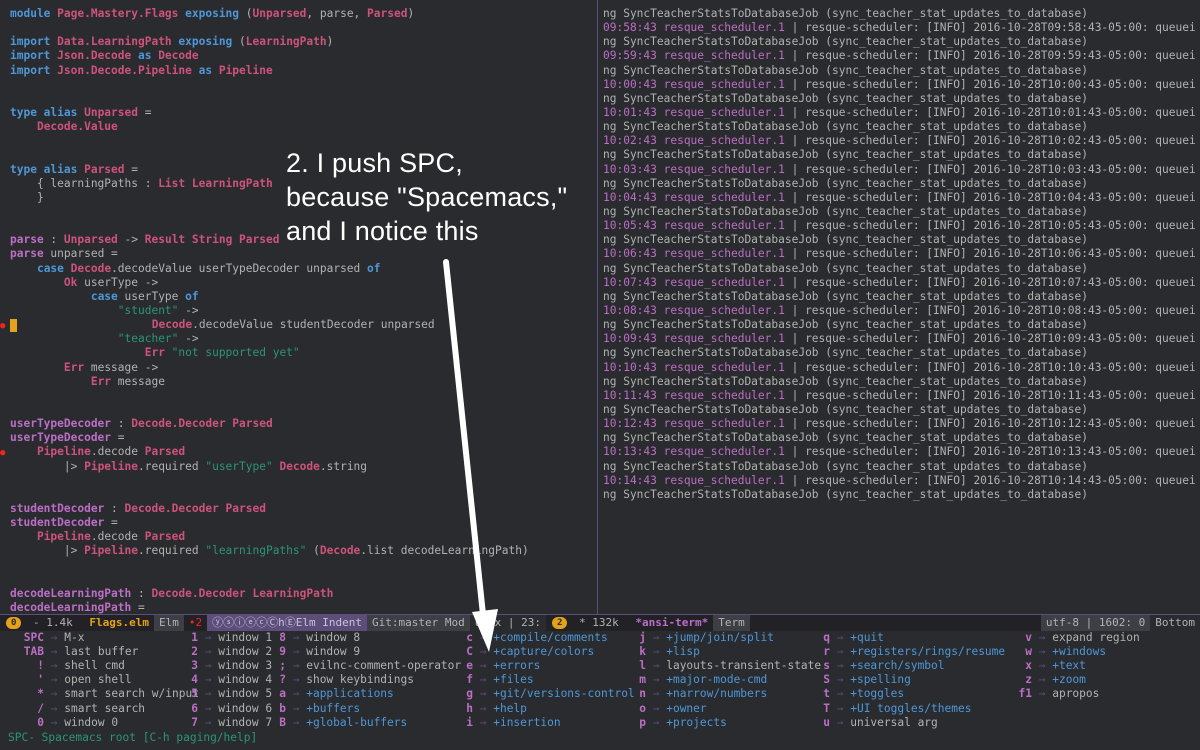 This screenshot has height=750, width=1200. What do you see at coordinates (341, 723) in the screenshot?
I see `which-key-entry: B → +global-buffers` at bounding box center [341, 723].